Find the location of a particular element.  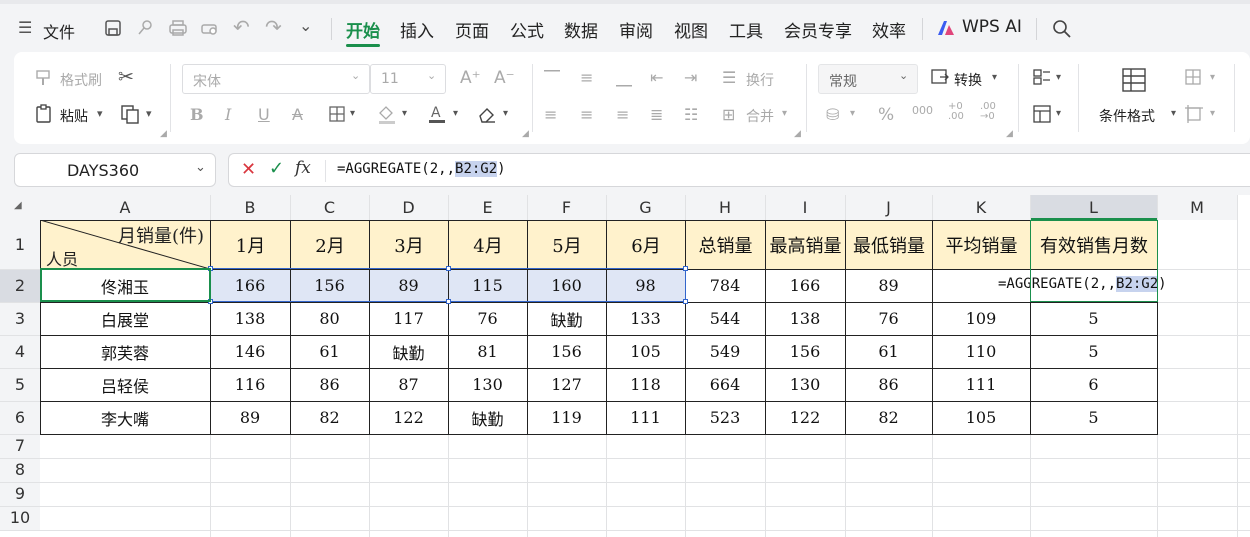

row-header-6: 6 is located at coordinates (20, 417).